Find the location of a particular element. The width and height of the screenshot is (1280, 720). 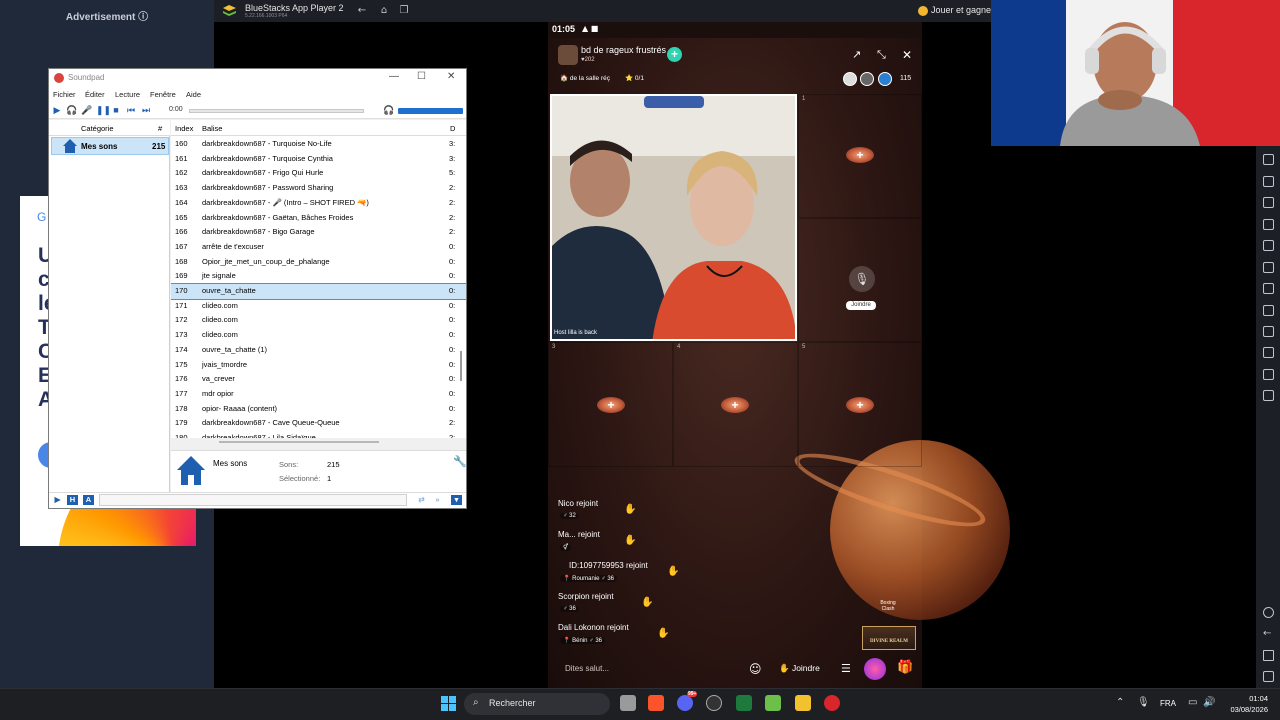

home-icon is located at coordinates (1268, 655).